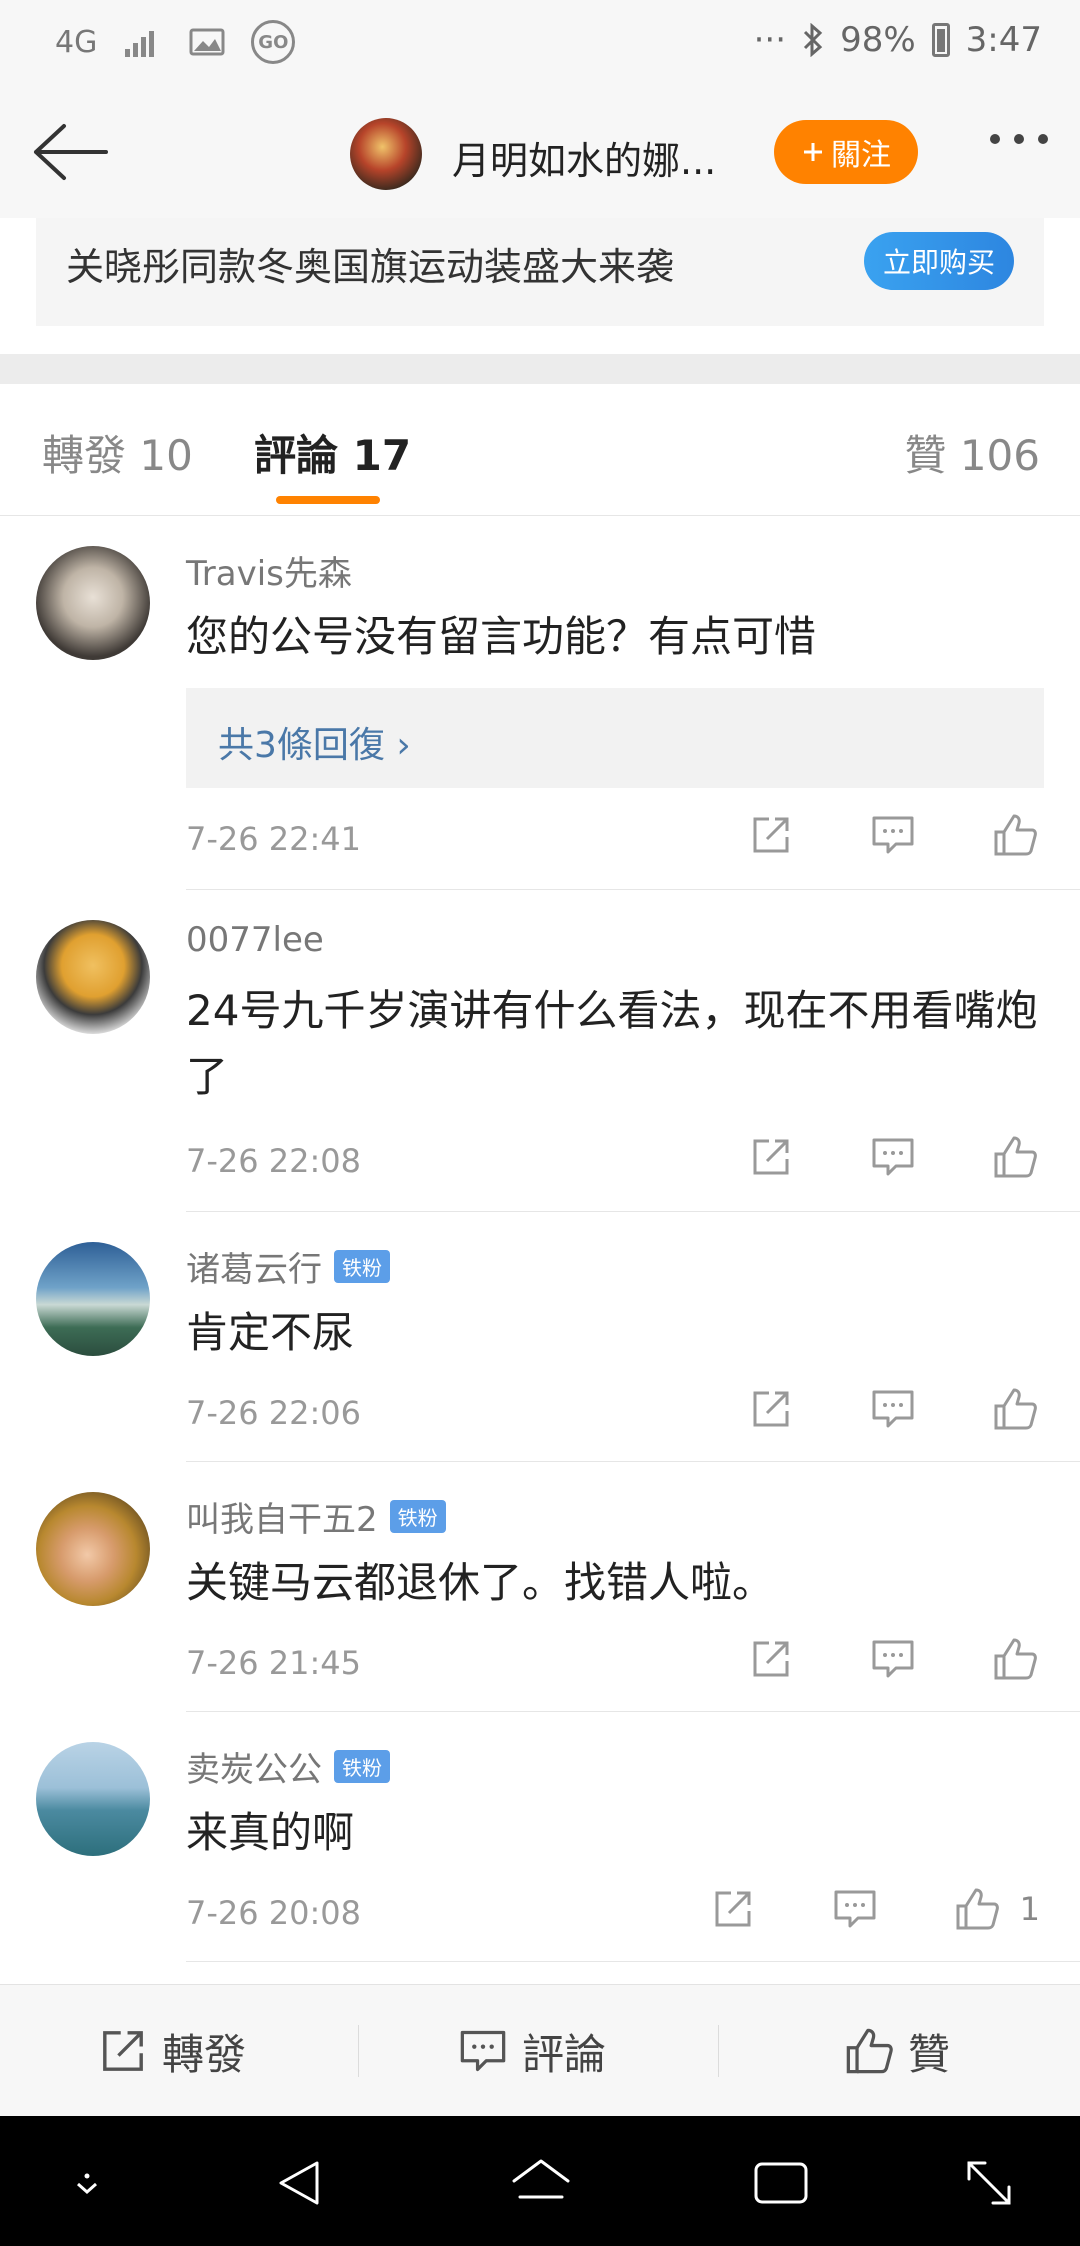  What do you see at coordinates (370, 267) in the screenshot?
I see `ad-text: 关晓彤同款冬奥国旗运动装盛大来袭` at bounding box center [370, 267].